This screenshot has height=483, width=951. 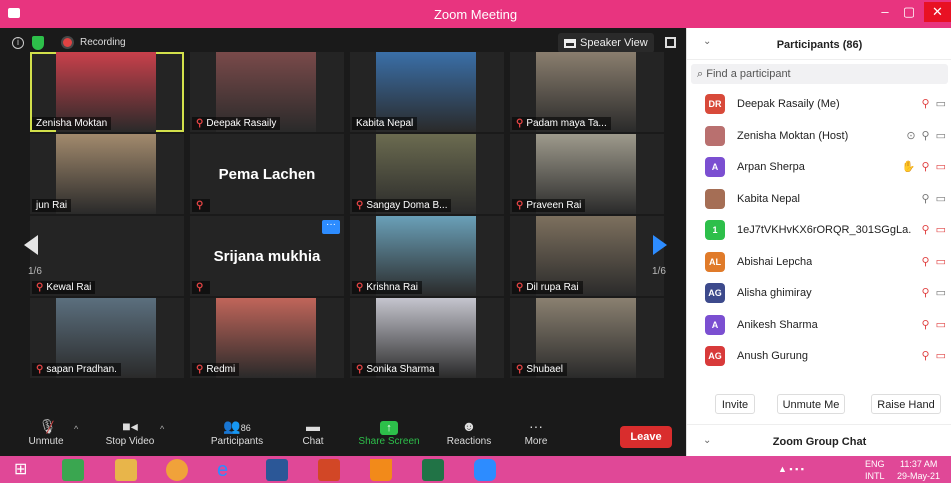 What do you see at coordinates (819, 292) in the screenshot?
I see `participant-row: AG Alisha ghimiray ⚲ ▭` at bounding box center [819, 292].